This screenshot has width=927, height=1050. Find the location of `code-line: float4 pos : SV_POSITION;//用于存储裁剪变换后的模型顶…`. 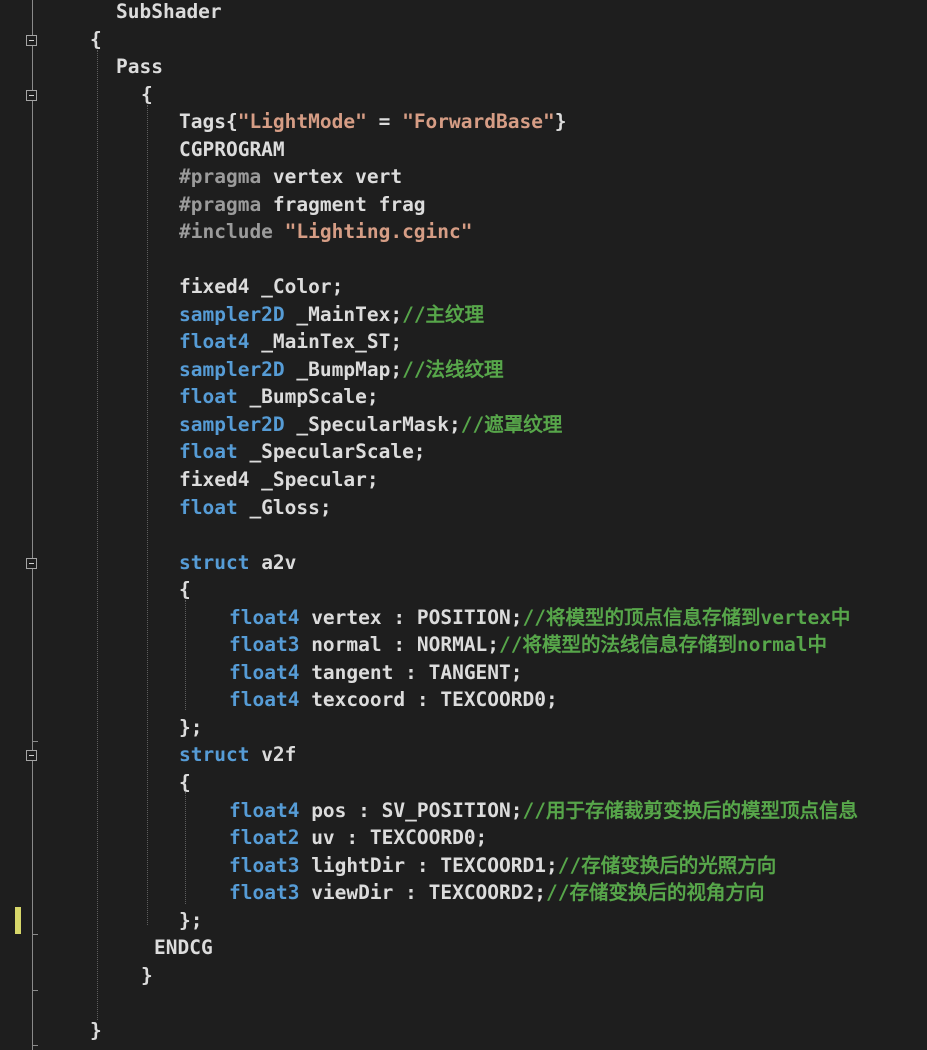

code-line: float4 pos : SV_POSITION;//用于存储裁剪变换后的模型顶… is located at coordinates (543, 811).